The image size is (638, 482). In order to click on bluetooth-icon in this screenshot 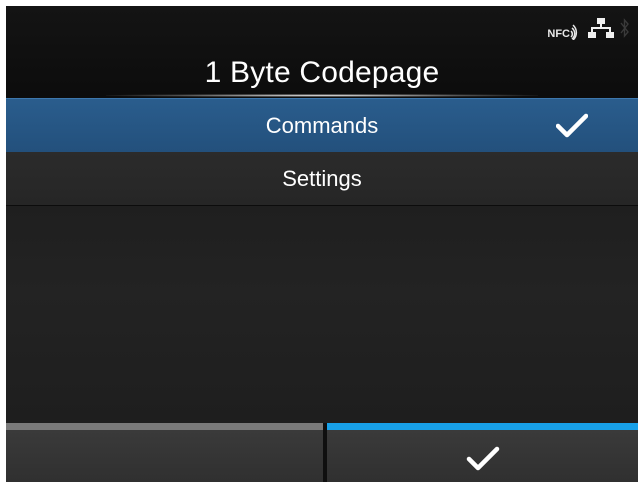, I will do `click(624, 28)`.